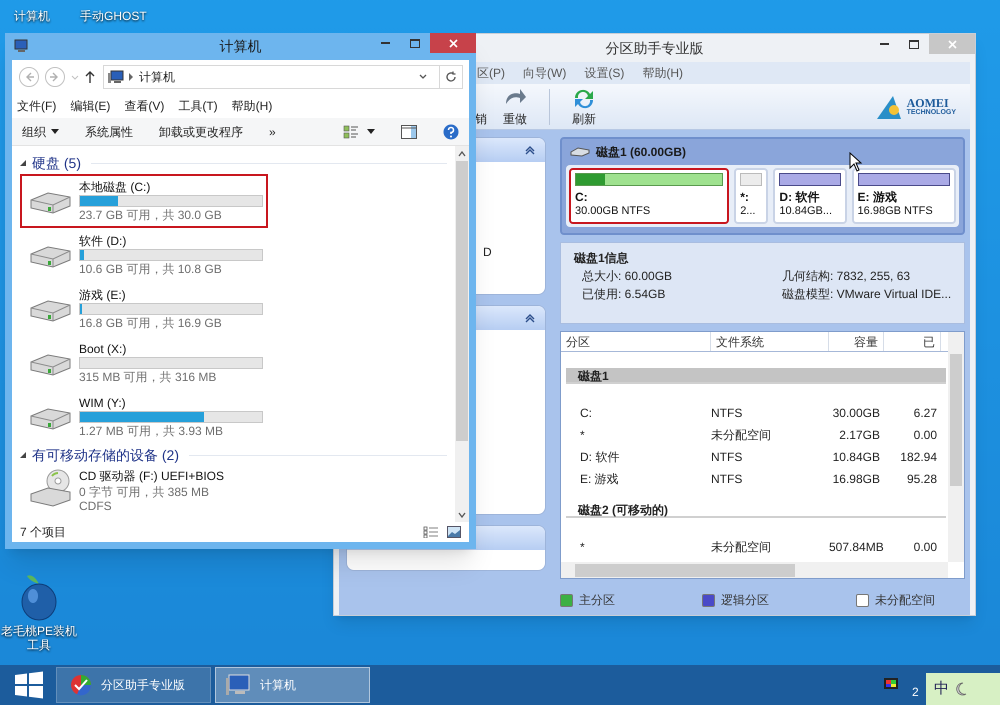  What do you see at coordinates (922, 479) in the screenshot?
I see `table-cell-text: 95.28` at bounding box center [922, 479].